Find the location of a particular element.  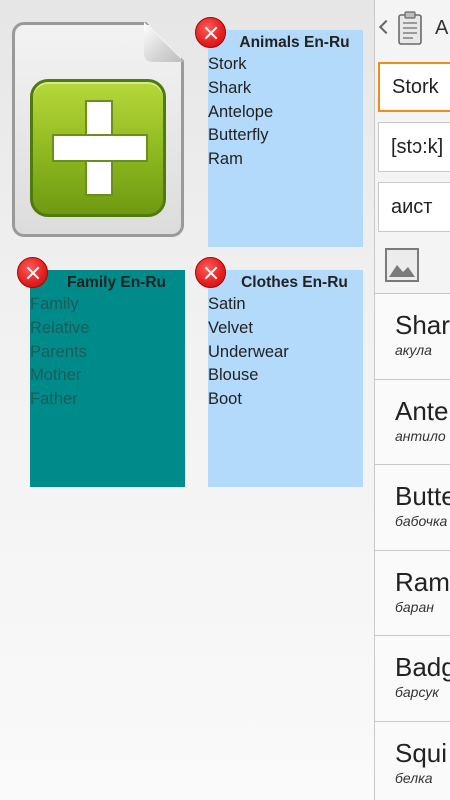

deck-word: Velvet is located at coordinates (230, 327).